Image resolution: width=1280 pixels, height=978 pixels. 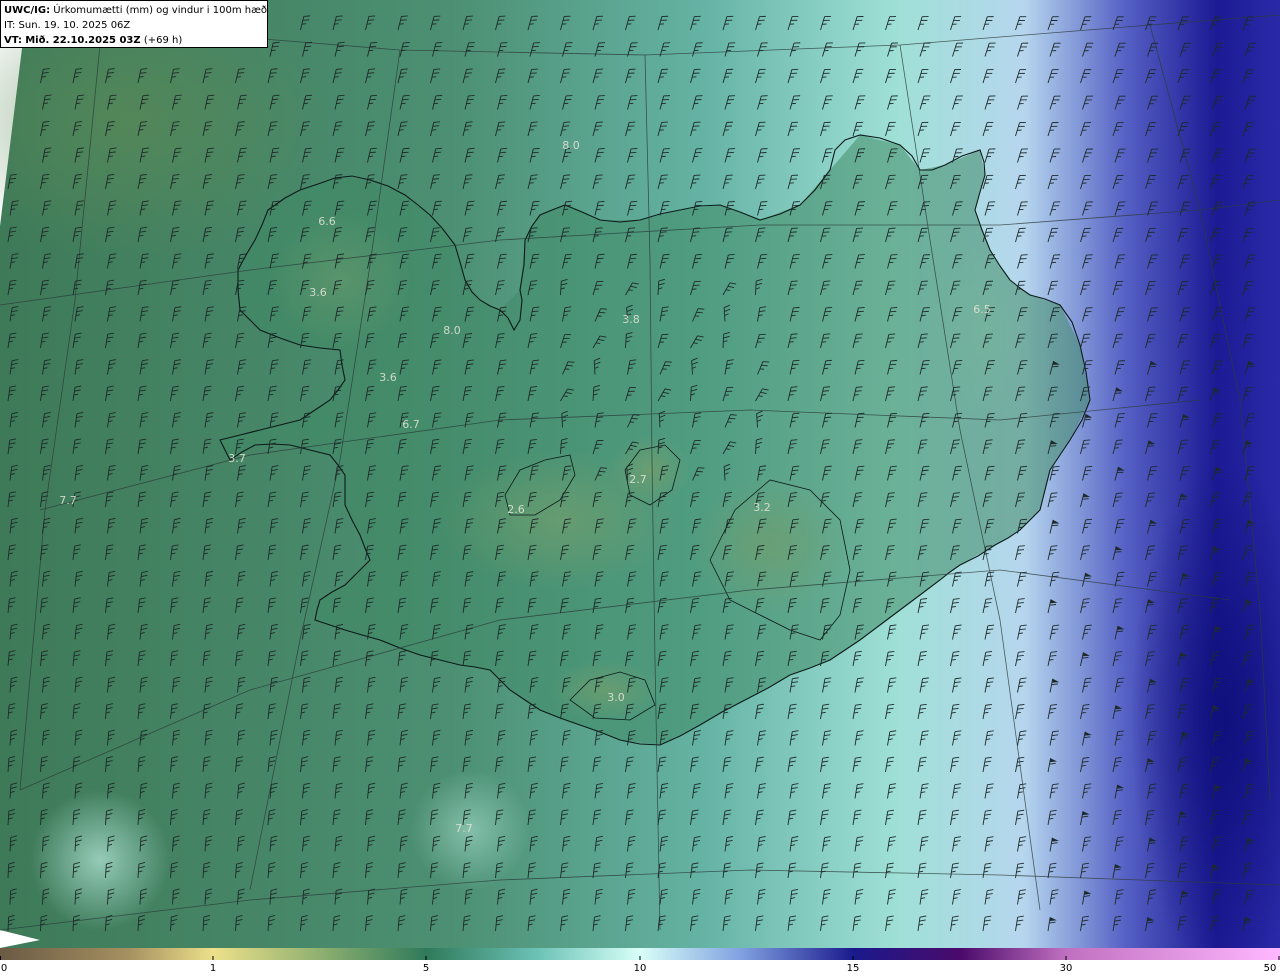 I want to click on precip-label: 3.8, so click(x=631, y=319).